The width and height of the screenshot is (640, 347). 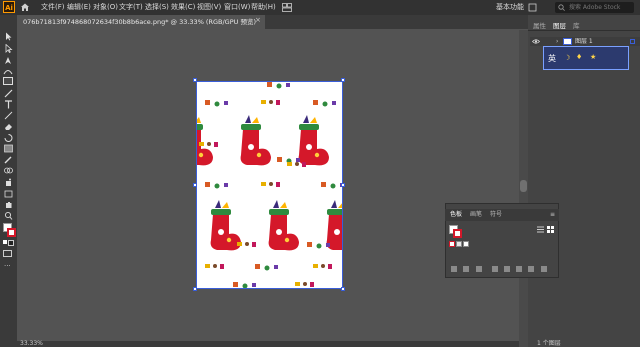 What do you see at coordinates (8, 93) in the screenshot?
I see `brush-tool-icon` at bounding box center [8, 93].